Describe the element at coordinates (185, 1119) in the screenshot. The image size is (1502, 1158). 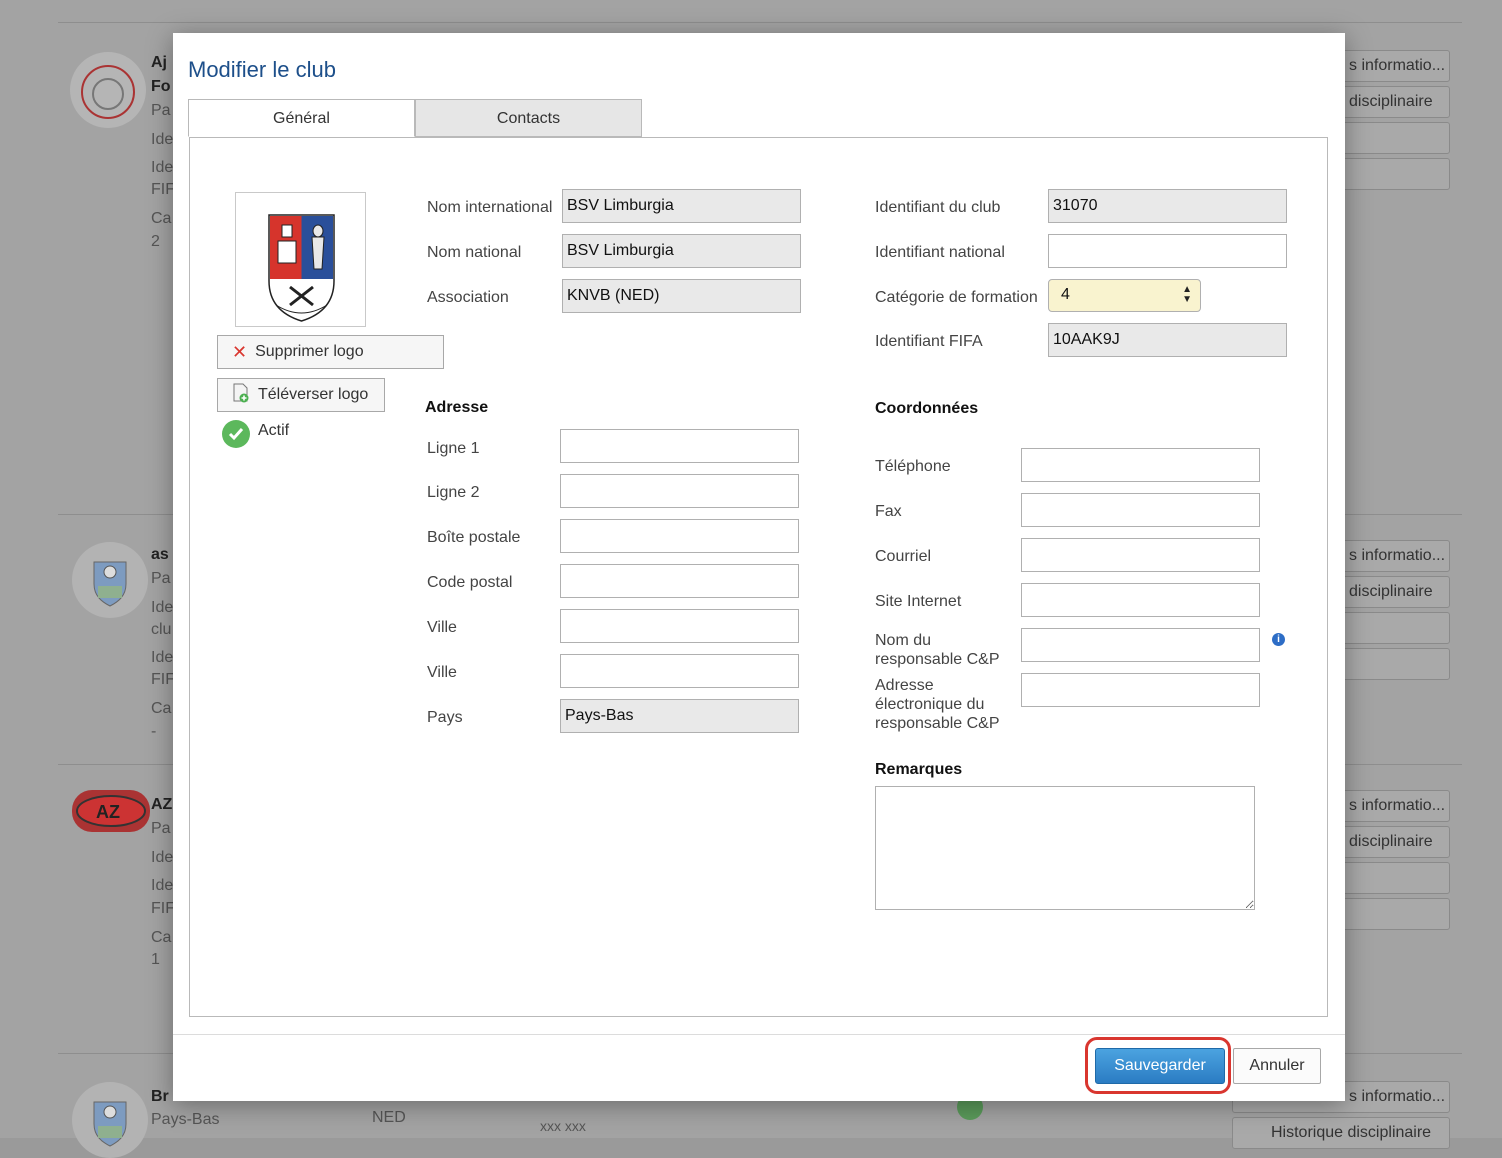
I see `club-country: Pays-Bas` at that location.